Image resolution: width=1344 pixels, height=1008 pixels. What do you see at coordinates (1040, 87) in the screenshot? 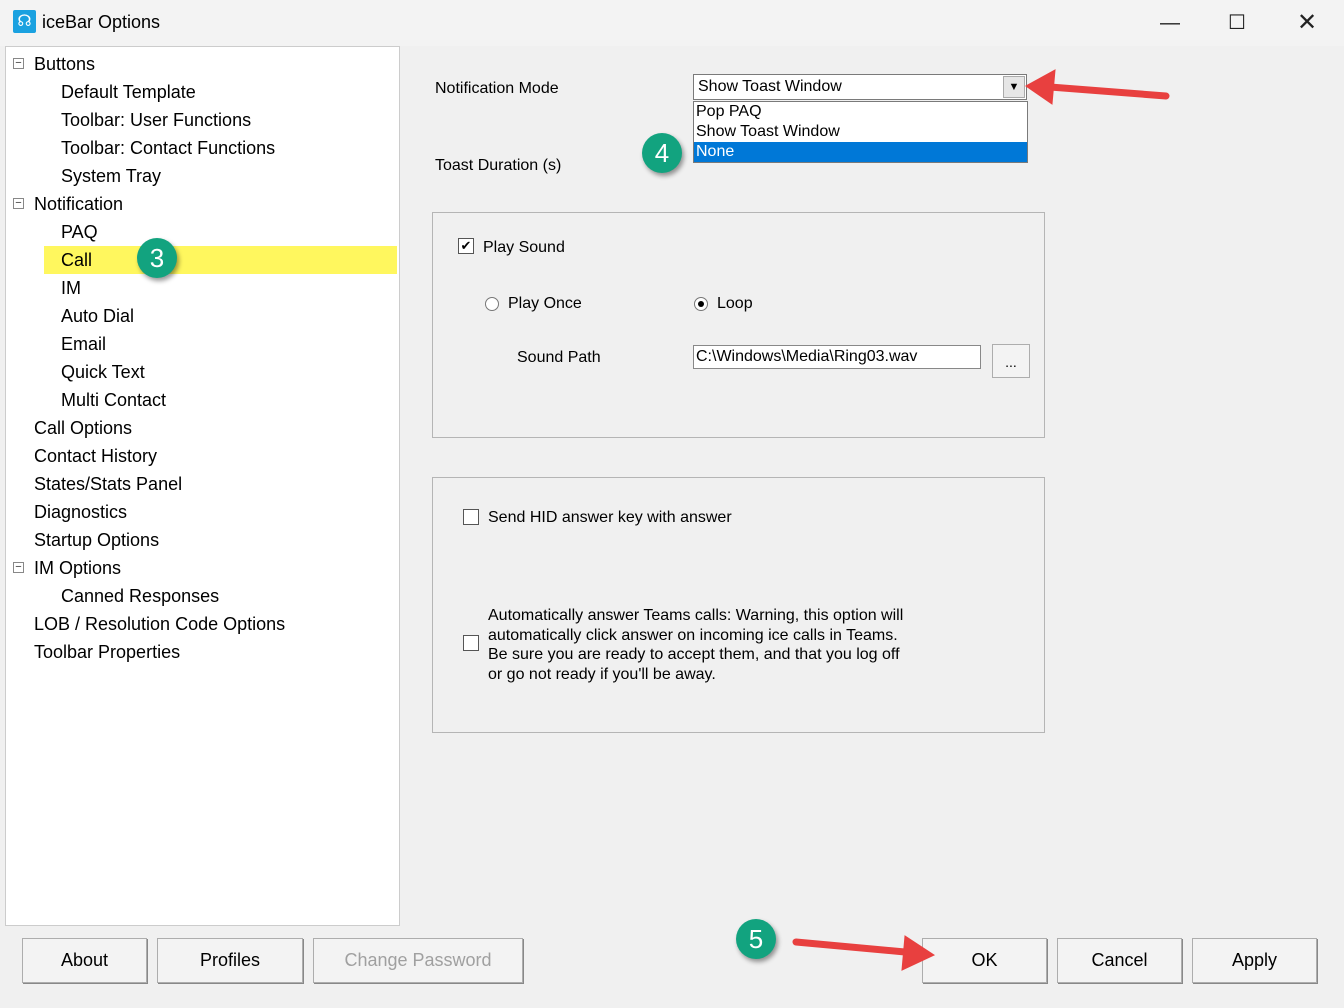
I see `arrow-head-dropdown` at bounding box center [1040, 87].